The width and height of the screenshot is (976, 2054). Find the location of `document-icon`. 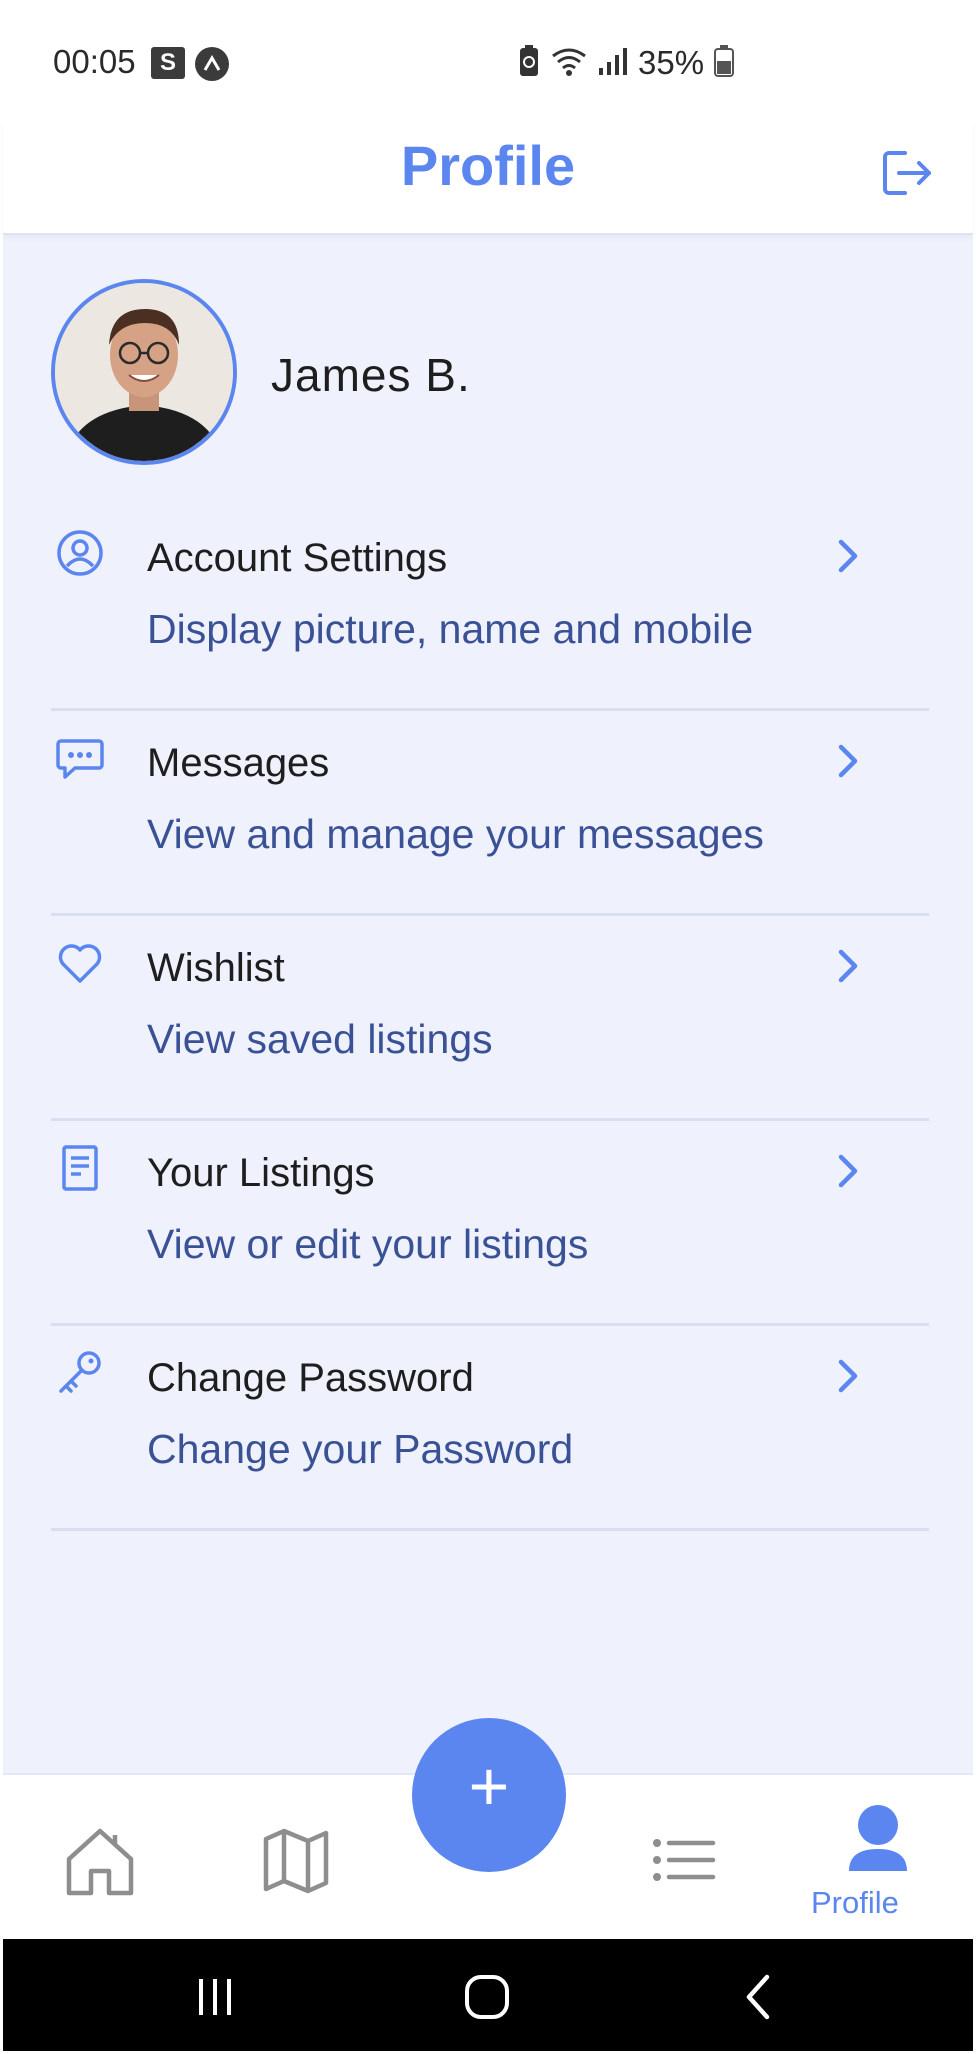

document-icon is located at coordinates (80, 1168).